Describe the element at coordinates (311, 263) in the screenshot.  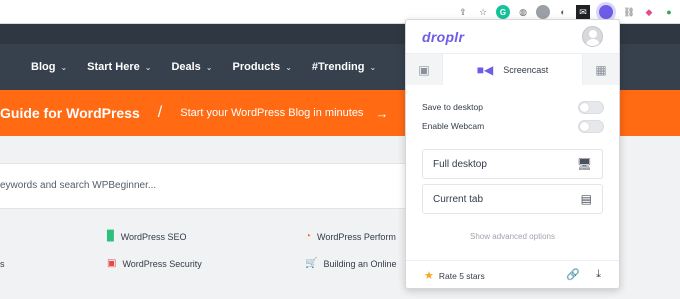
I see `cart-icon: 🛒` at that location.